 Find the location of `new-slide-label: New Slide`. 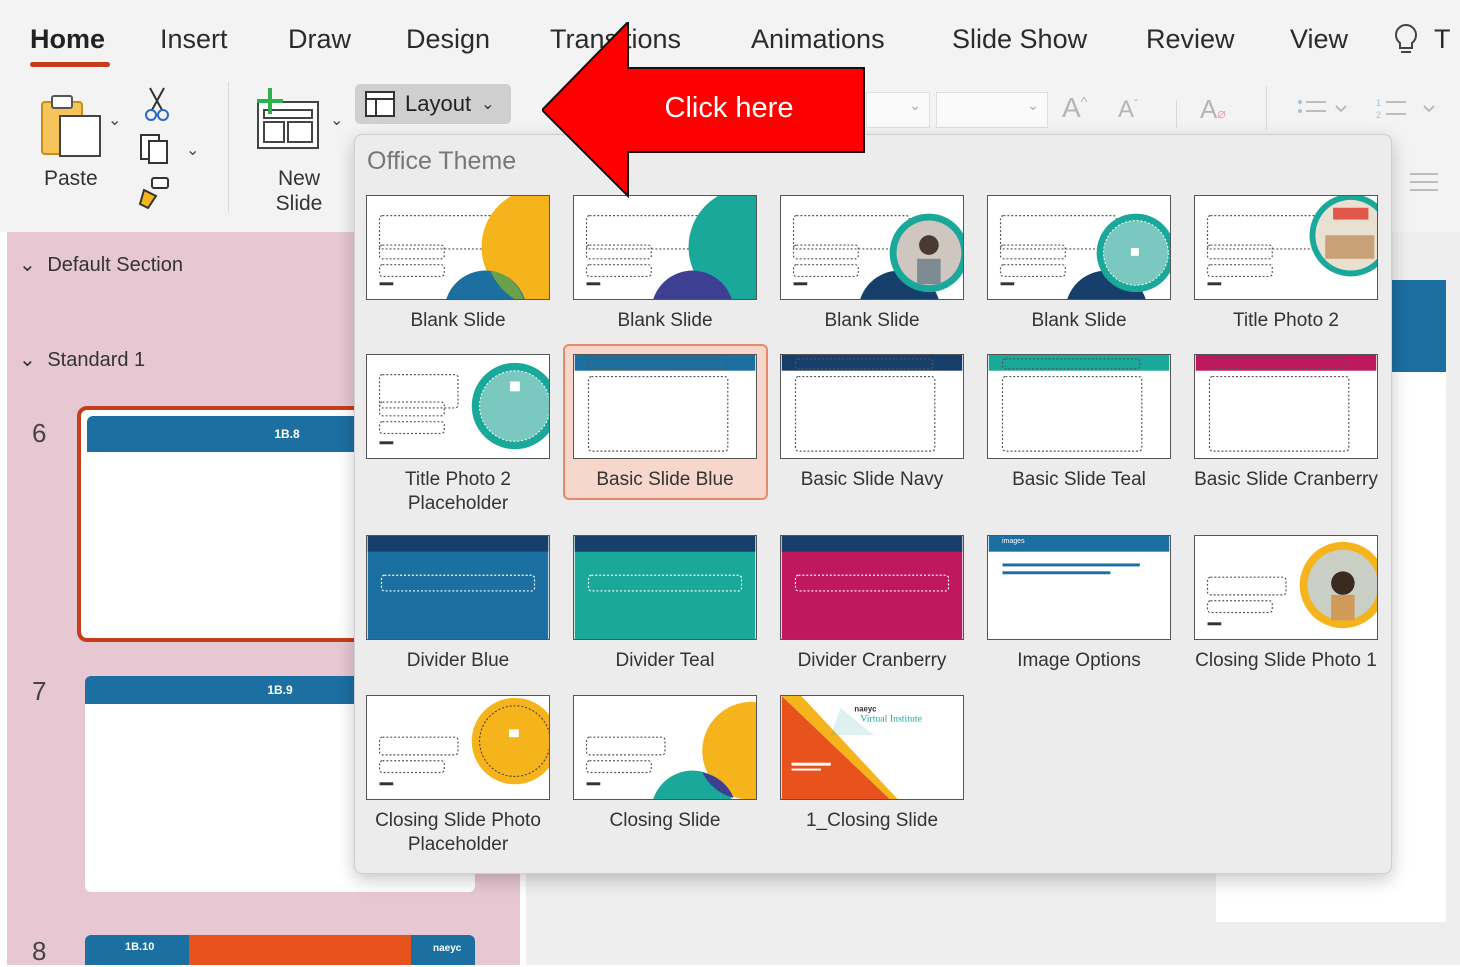

new-slide-label: New Slide is located at coordinates (299, 191).